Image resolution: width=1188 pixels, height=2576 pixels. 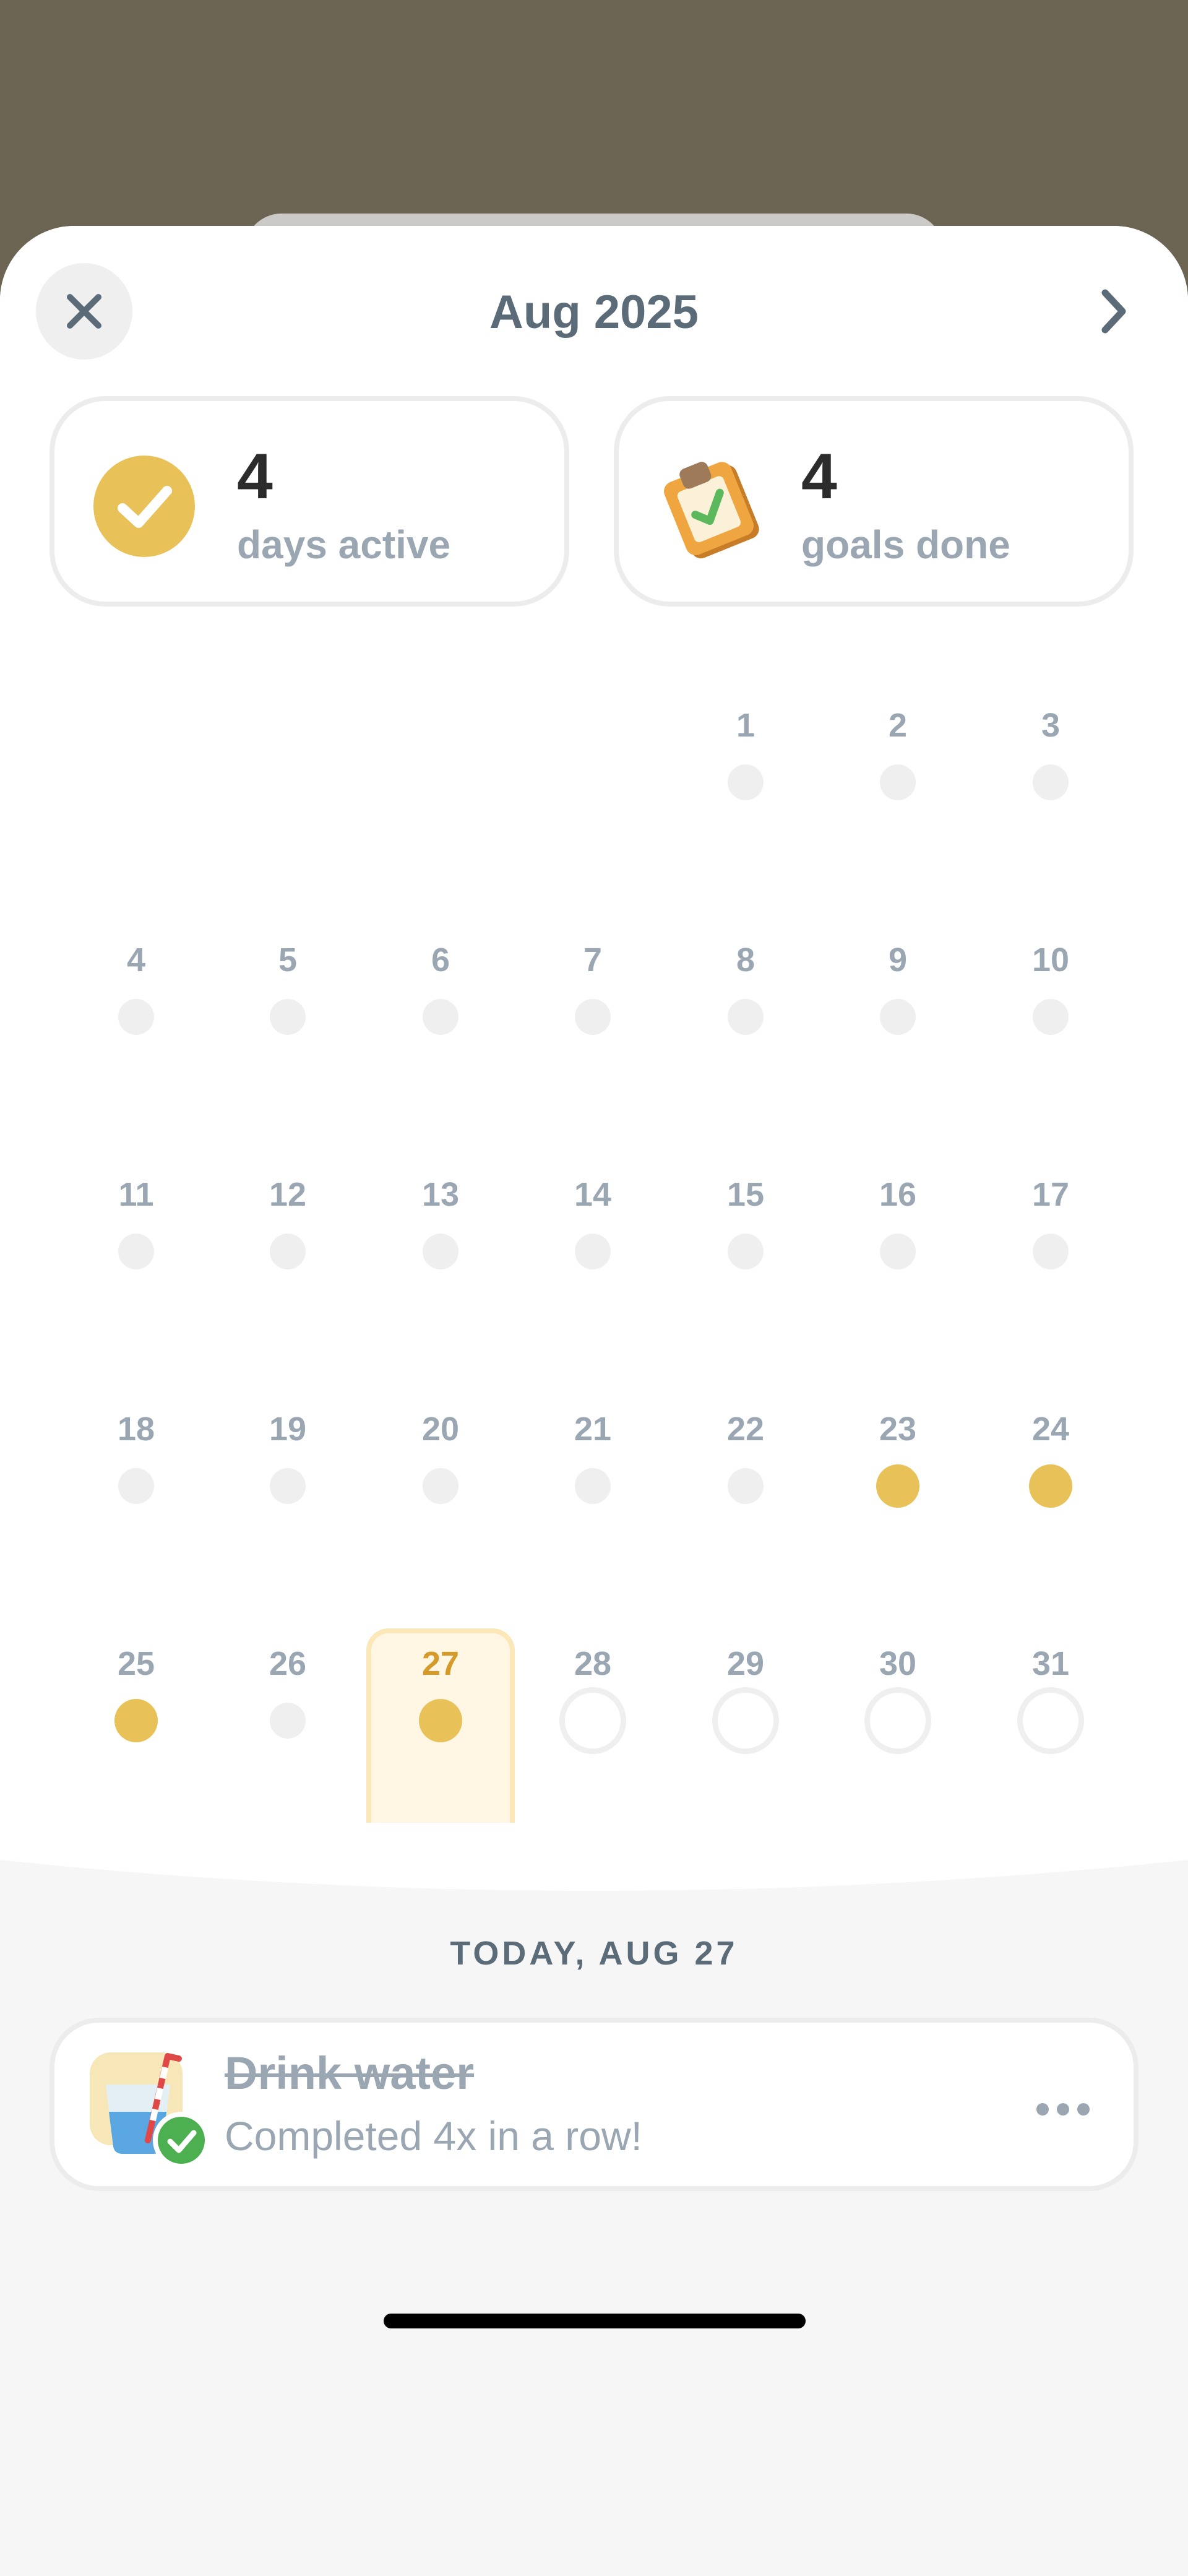 I want to click on calendar-day: 7, so click(x=593, y=1033).